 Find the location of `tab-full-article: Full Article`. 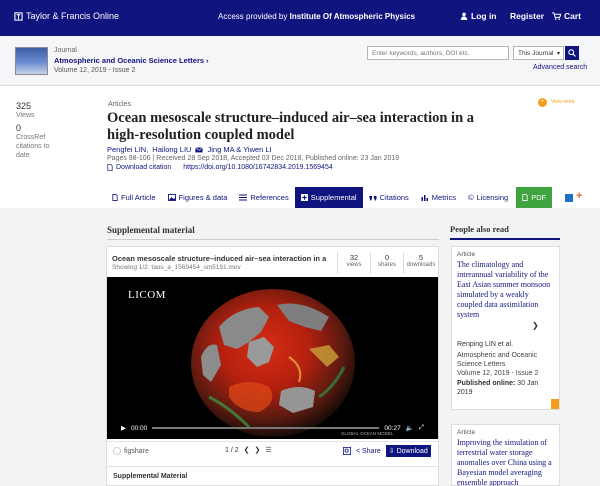

tab-full-article: Full Article is located at coordinates (134, 197).